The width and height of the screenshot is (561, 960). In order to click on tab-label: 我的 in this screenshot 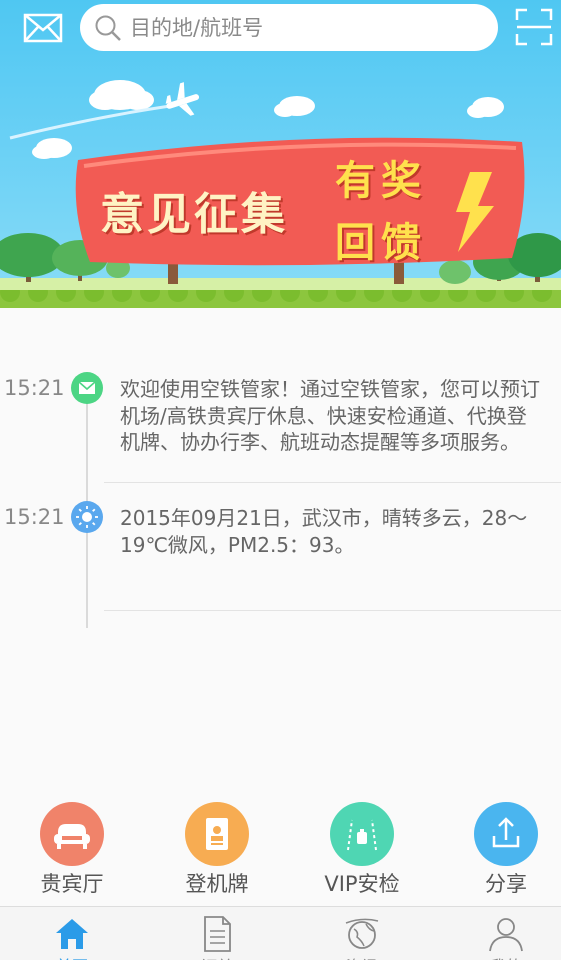, I will do `click(498, 956)`.